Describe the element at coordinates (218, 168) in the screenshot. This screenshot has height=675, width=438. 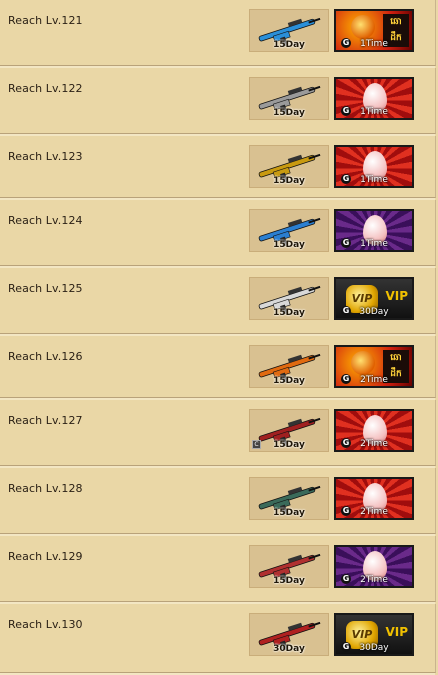
I see `reward-row: Reach Lv.123 15Day G 1Time` at that location.